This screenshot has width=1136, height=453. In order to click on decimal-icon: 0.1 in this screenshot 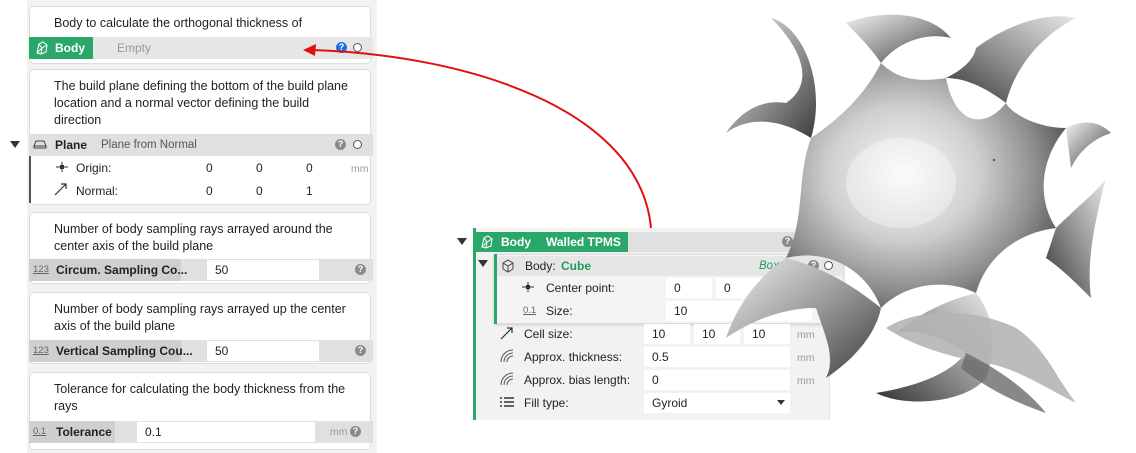, I will do `click(530, 310)`.